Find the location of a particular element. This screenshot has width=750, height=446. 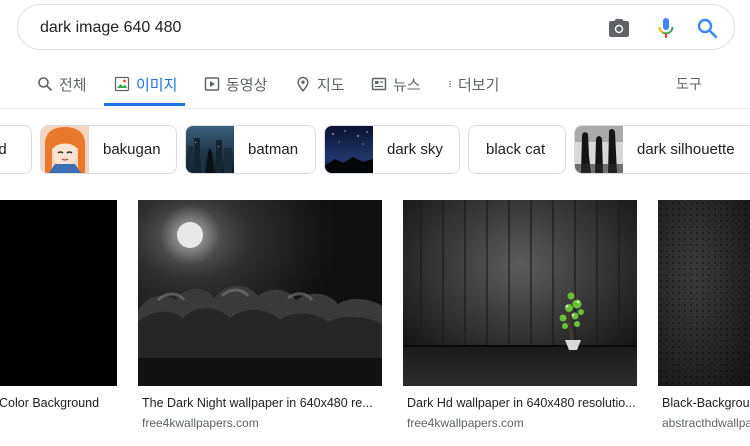

result-item: Black-Backgrou abstracthdwallpa is located at coordinates (704, 320).